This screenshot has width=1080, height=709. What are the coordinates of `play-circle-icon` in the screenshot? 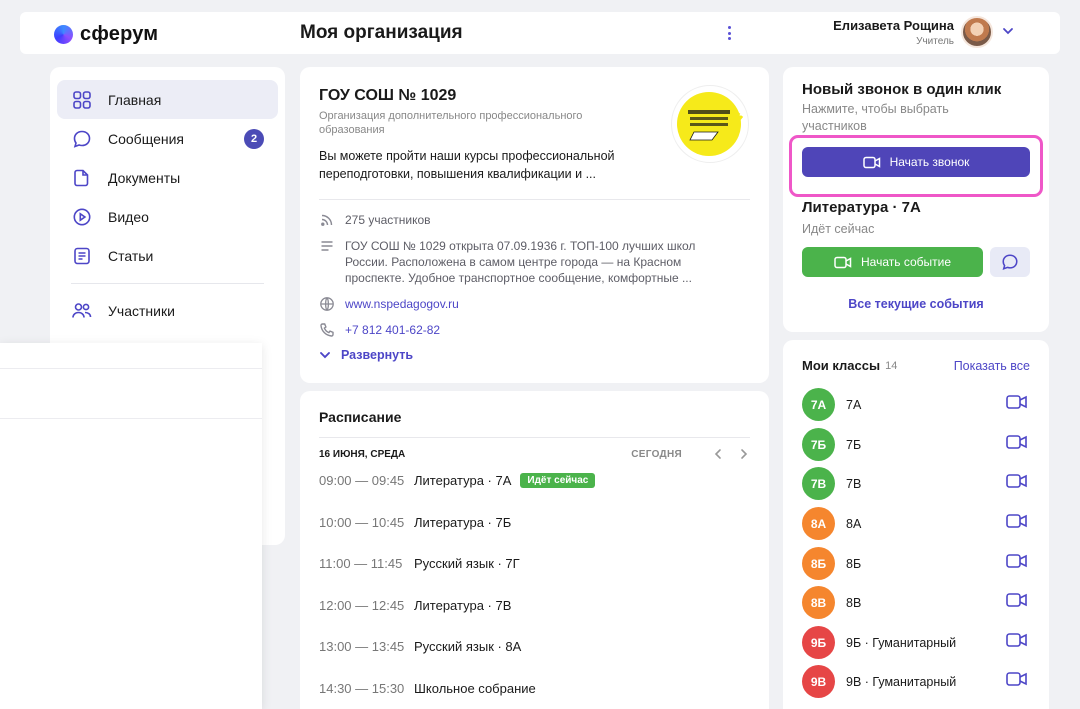 It's located at (82, 217).